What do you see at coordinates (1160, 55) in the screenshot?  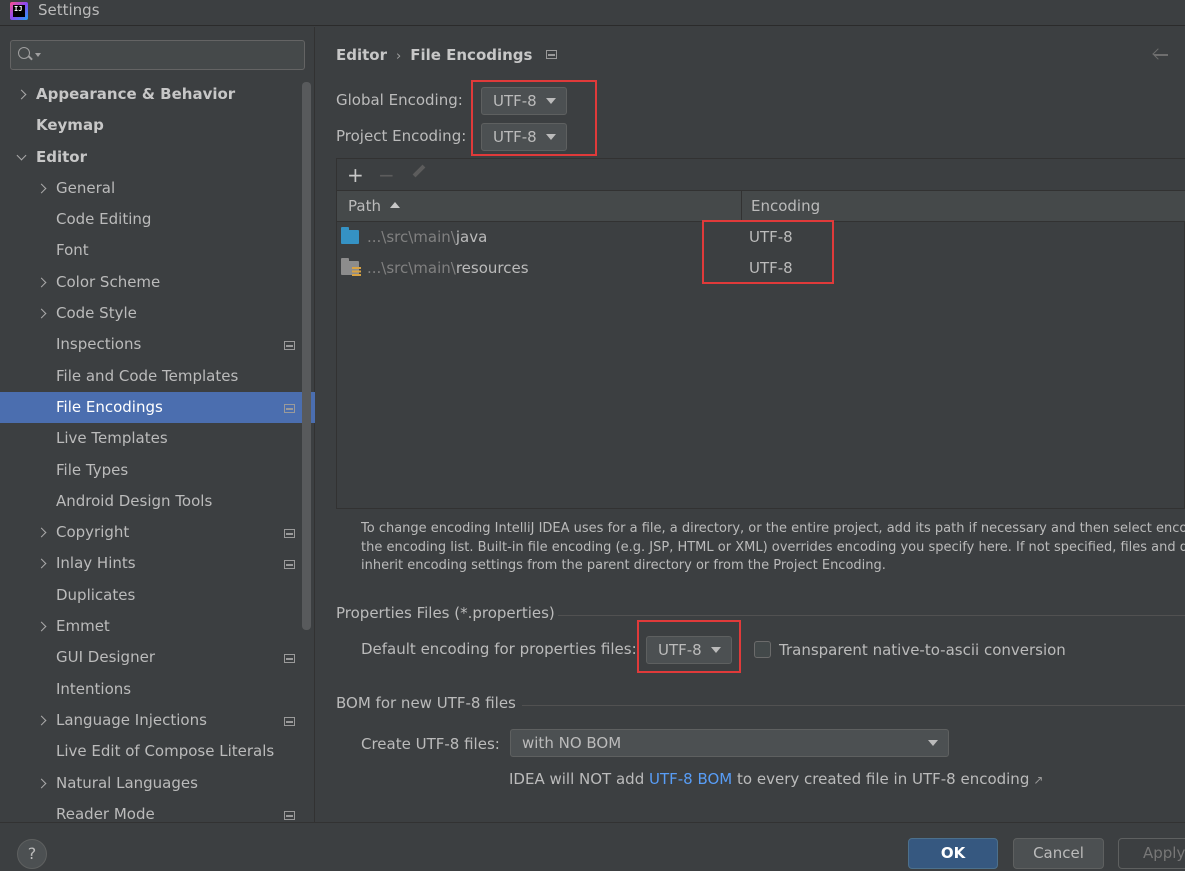 I see `back-arrow-icon` at bounding box center [1160, 55].